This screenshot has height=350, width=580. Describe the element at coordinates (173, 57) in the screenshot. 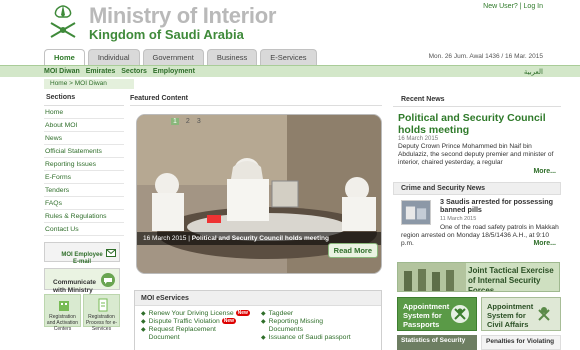

I see `tab-government: Government` at that location.